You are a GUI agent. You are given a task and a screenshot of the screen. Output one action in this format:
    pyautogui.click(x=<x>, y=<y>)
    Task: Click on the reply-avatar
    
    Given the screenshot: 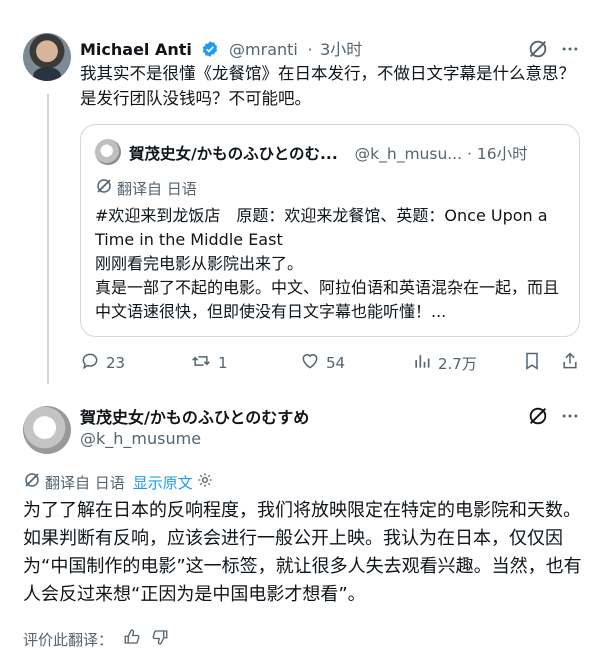 What is the action you would take?
    pyautogui.click(x=47, y=430)
    